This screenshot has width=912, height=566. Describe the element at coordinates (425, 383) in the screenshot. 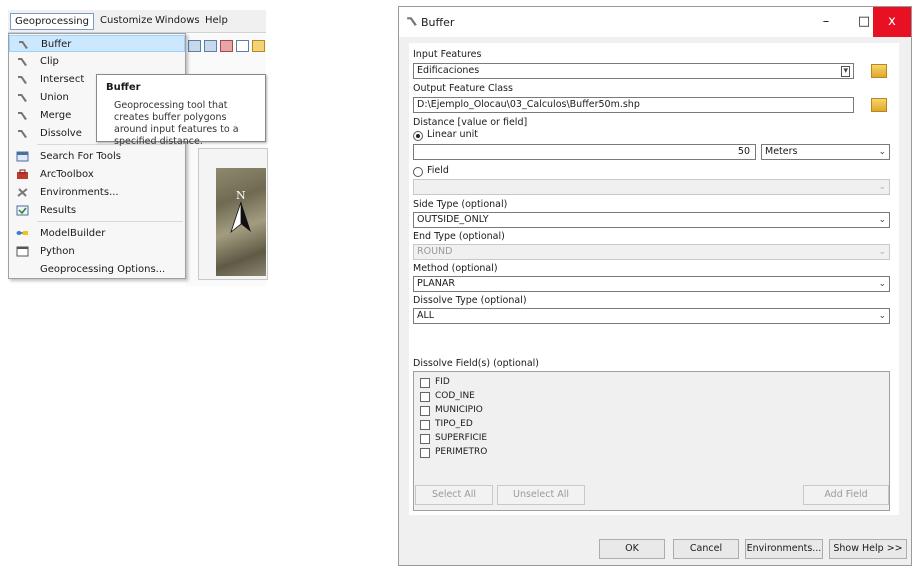

I see `checkbox-fid` at that location.